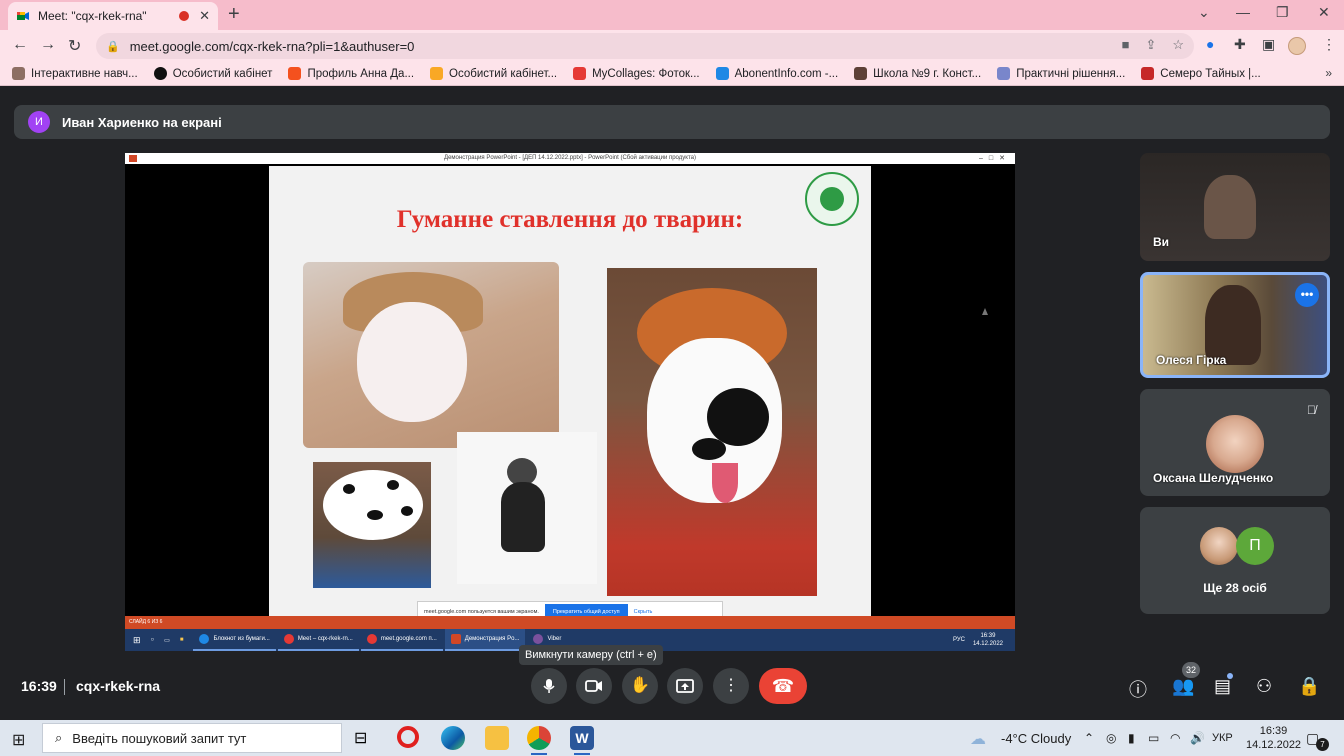 Image resolution: width=1344 pixels, height=756 pixels. What do you see at coordinates (204, 16) in the screenshot?
I see `tab-close-icon: ✕` at bounding box center [204, 16].